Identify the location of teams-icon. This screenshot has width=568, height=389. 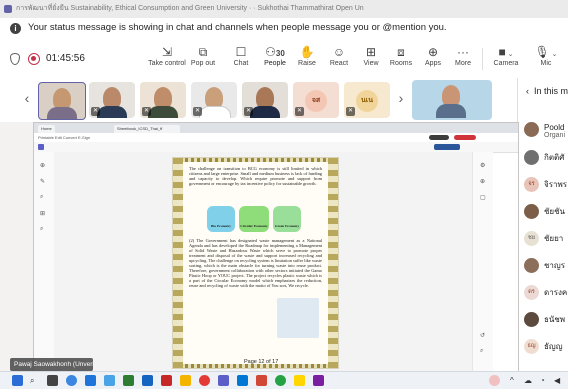
(8, 9).